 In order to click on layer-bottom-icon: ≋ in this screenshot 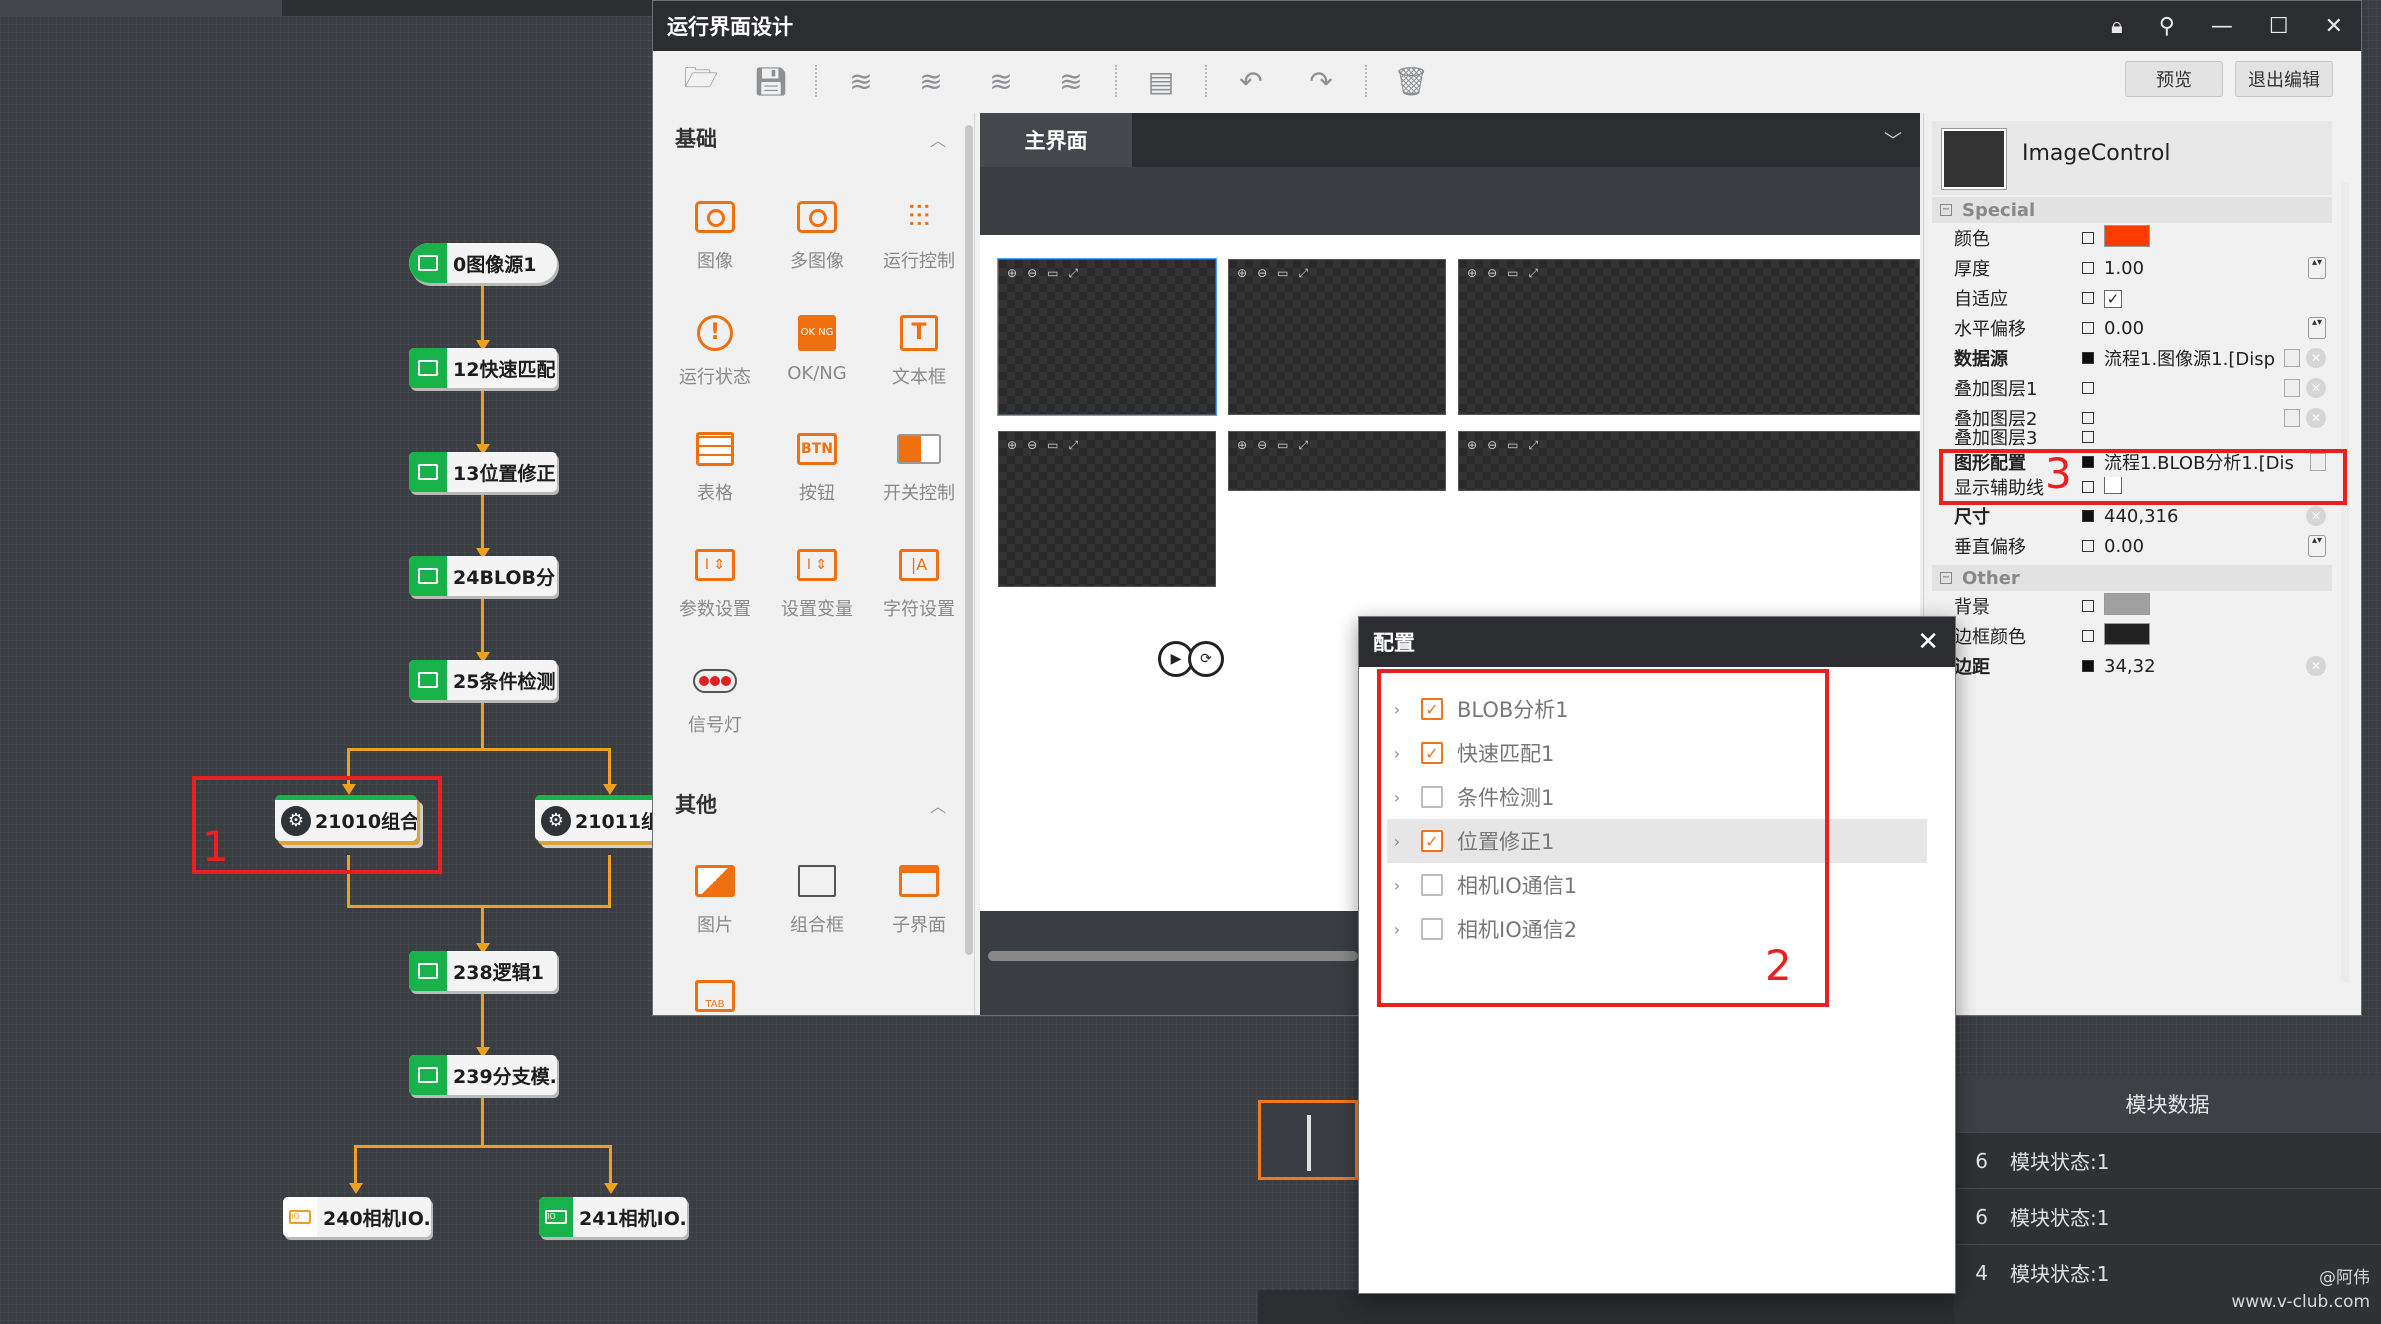, I will do `click(1071, 81)`.